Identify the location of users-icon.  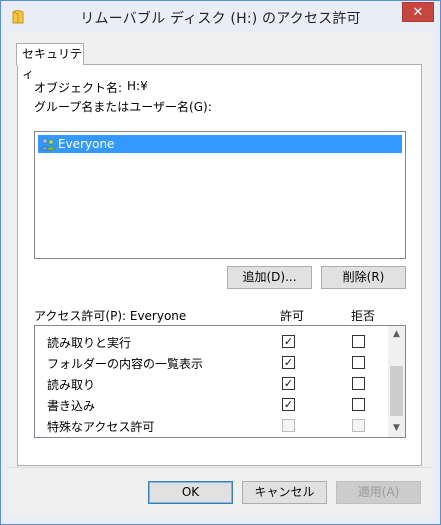
(48, 144).